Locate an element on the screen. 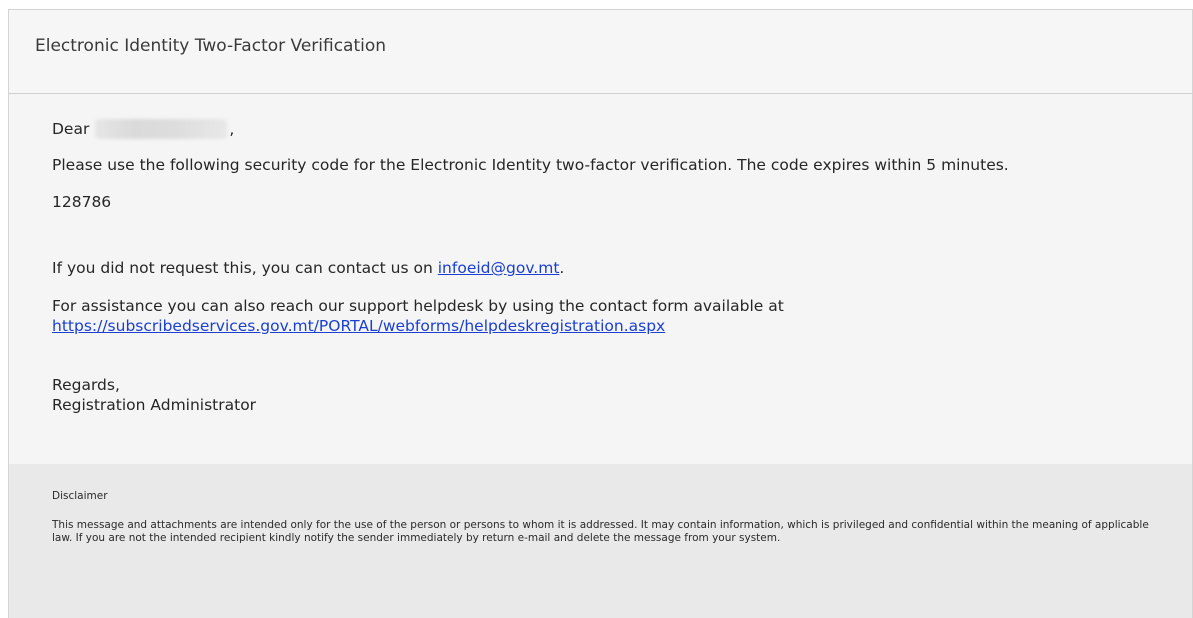 This screenshot has height=618, width=1193. signature-text: Registration Administrator is located at coordinates (154, 405).